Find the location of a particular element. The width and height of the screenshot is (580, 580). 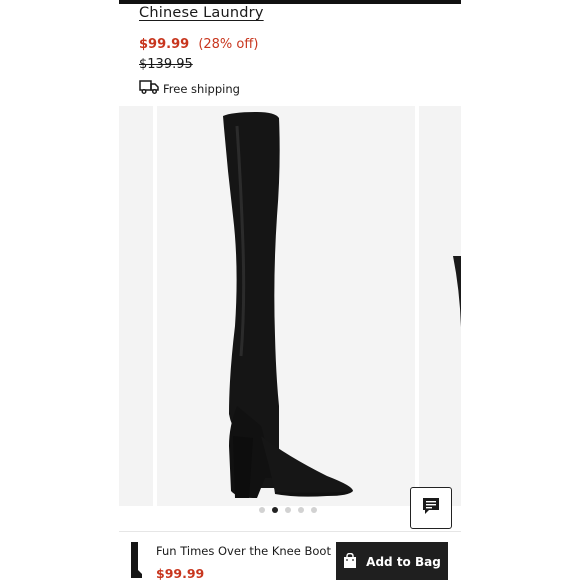

chat-icon is located at coordinates (431, 508).